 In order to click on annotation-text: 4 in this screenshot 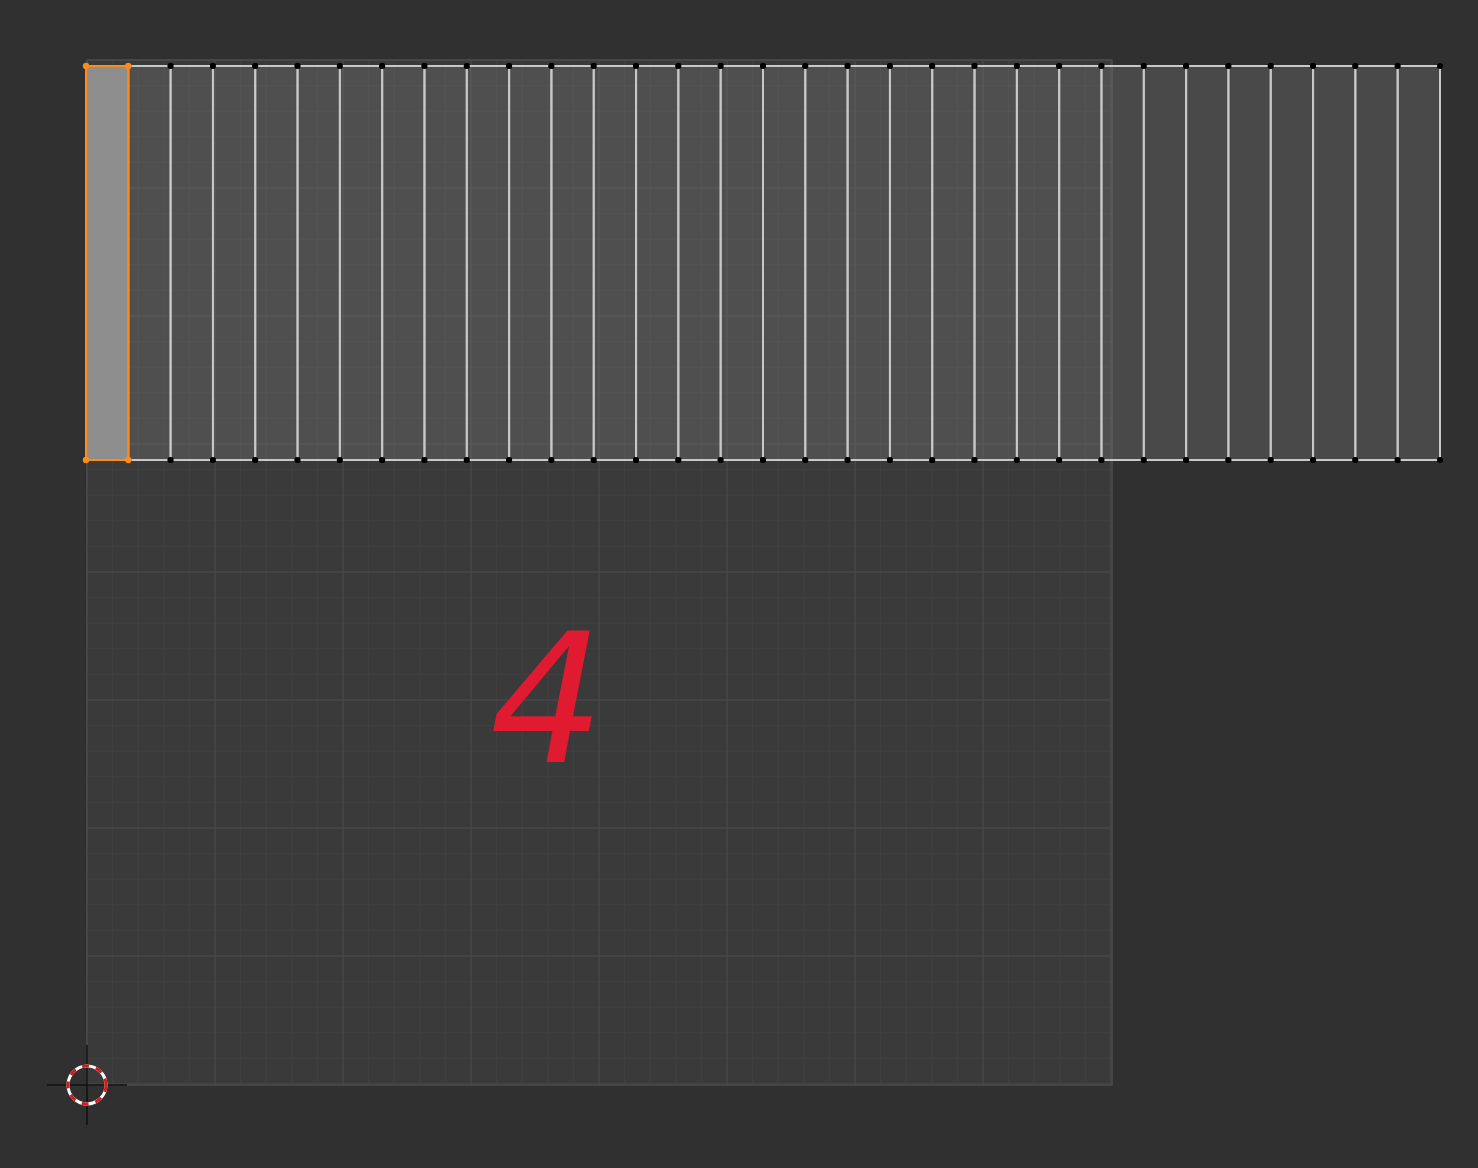, I will do `click(547, 700)`.